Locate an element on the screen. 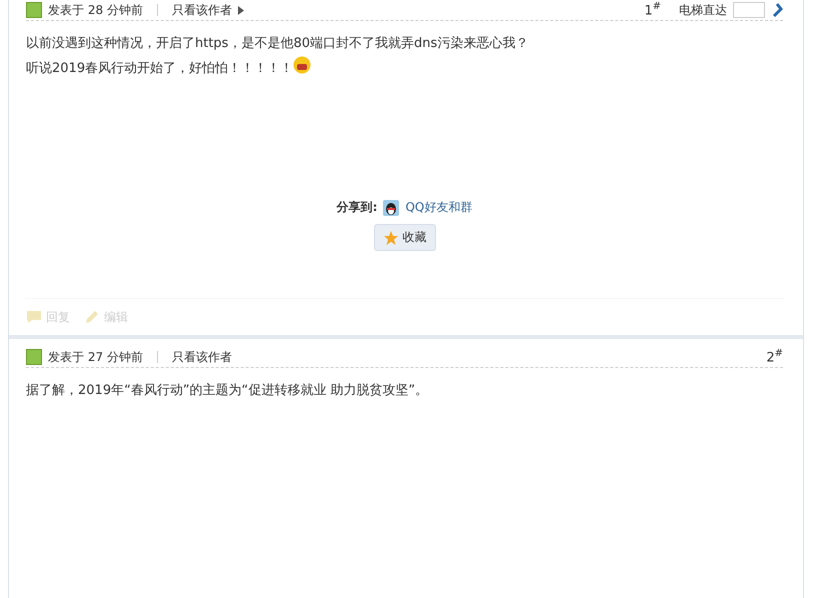  speech-bubble-icon is located at coordinates (34, 317).